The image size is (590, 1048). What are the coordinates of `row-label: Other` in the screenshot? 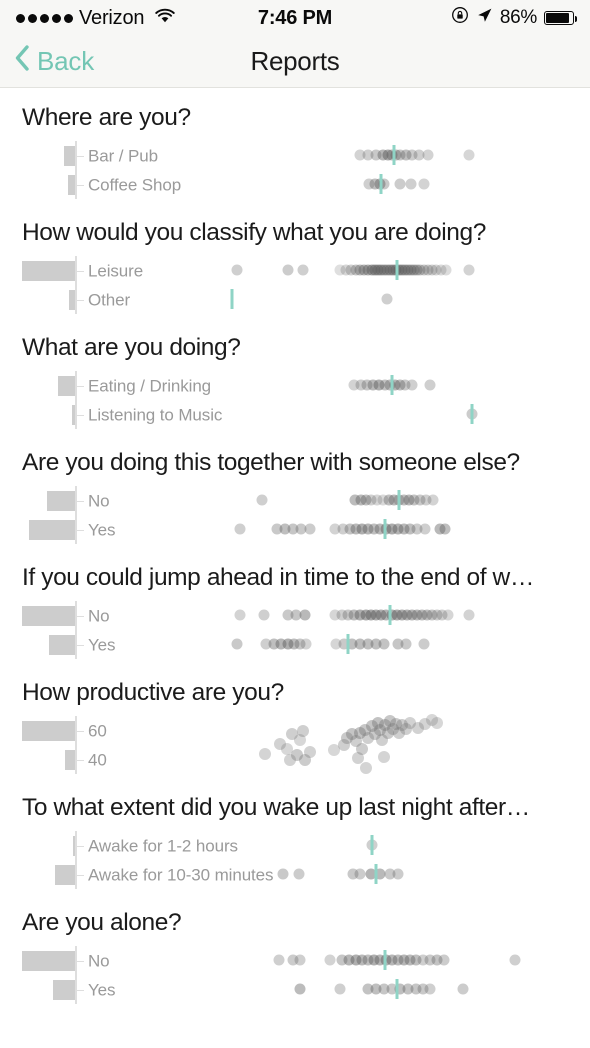 It's located at (109, 299).